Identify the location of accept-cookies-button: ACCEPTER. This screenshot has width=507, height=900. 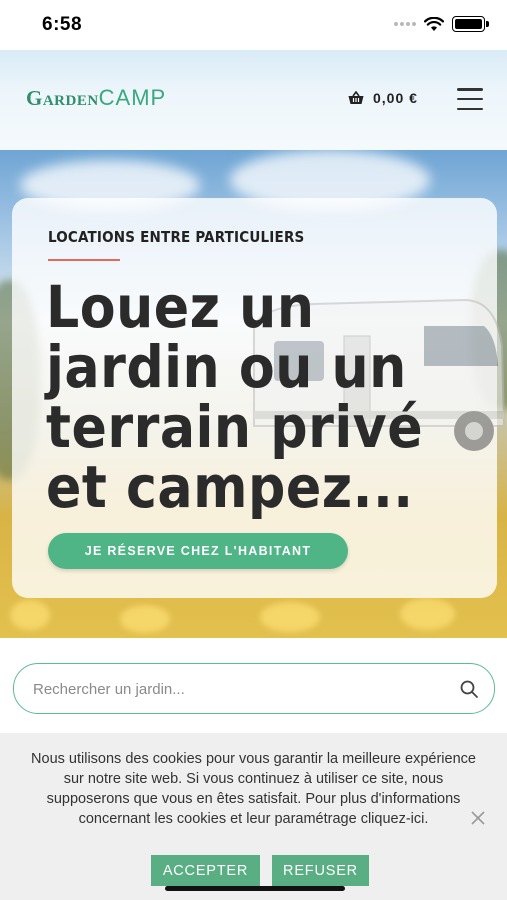
(205, 870).